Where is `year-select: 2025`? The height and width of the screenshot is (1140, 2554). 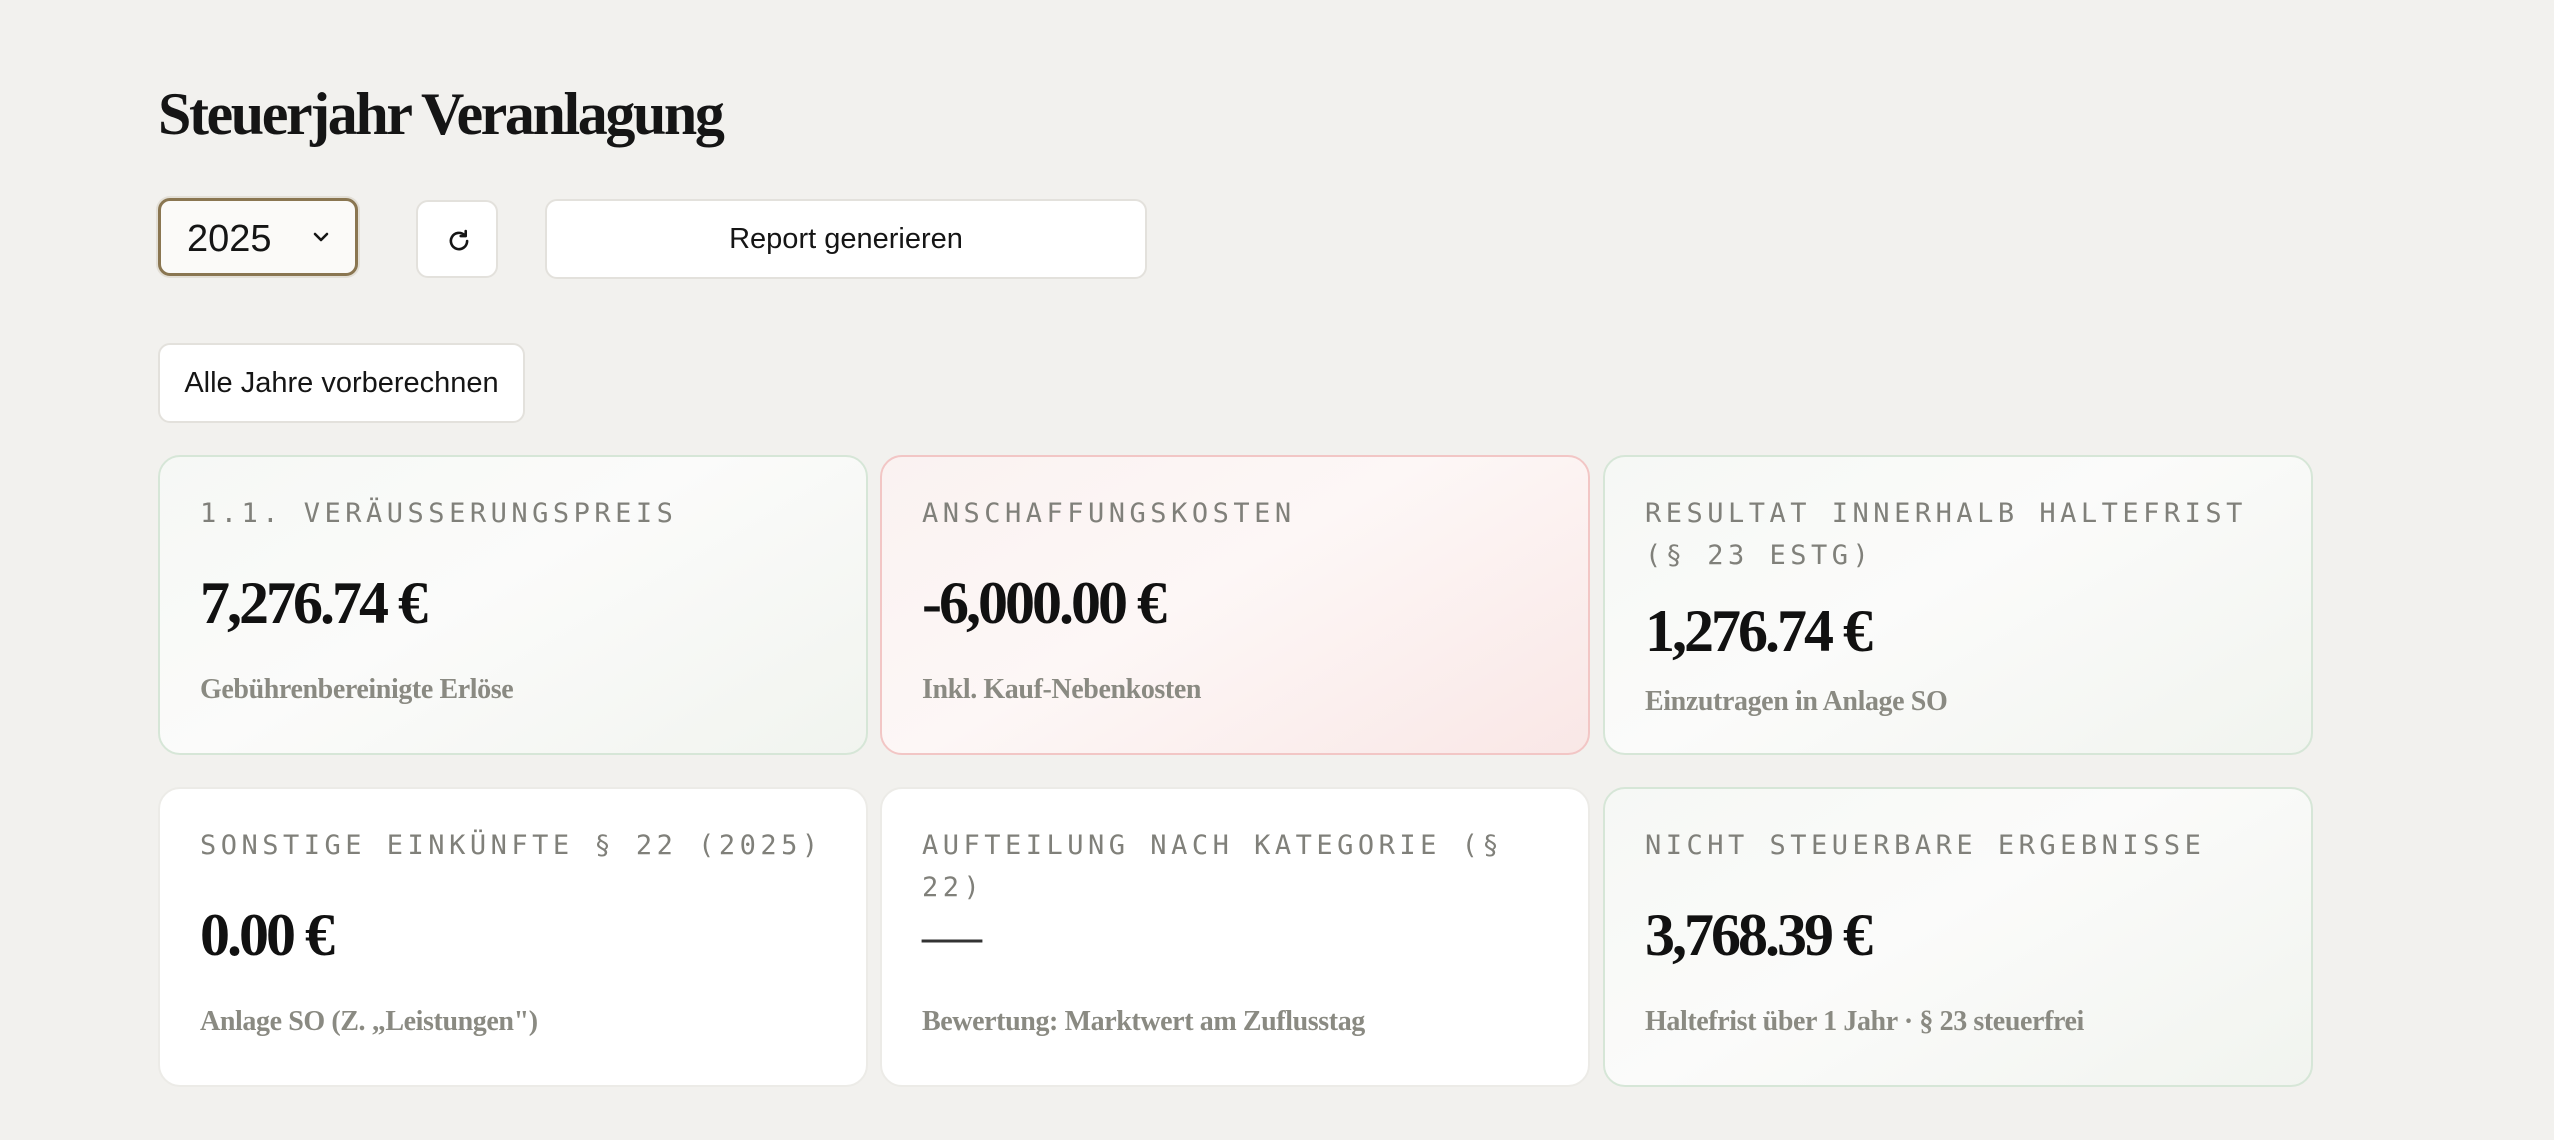 year-select: 2025 is located at coordinates (258, 237).